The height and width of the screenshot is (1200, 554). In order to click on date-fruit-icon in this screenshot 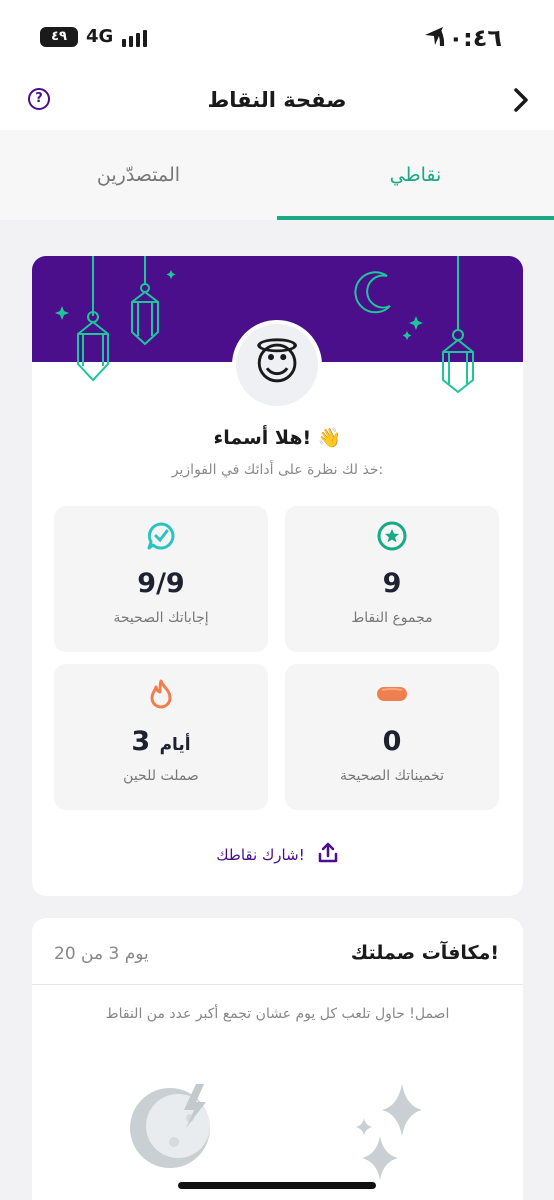, I will do `click(392, 694)`.